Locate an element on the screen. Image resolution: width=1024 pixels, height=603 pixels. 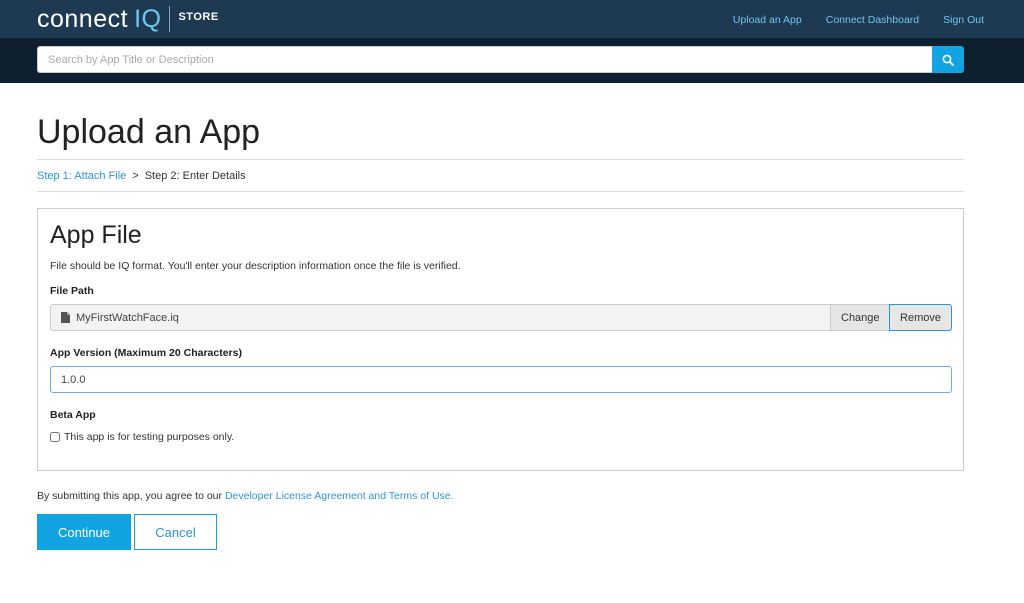
beta-checkbox-row: This app is for testing purposes only. is located at coordinates (142, 437).